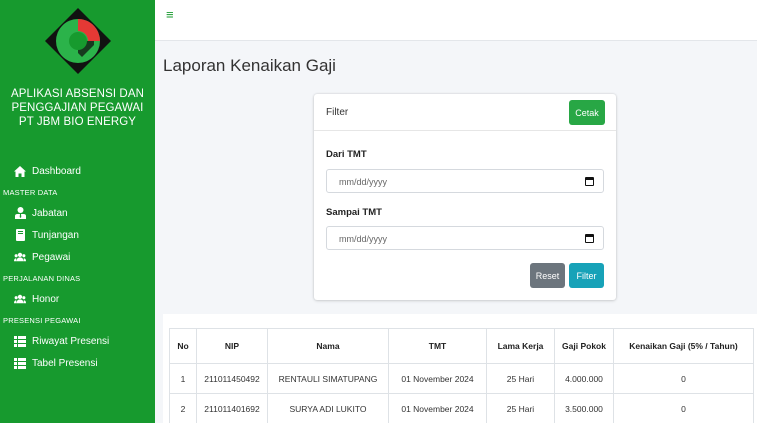 This screenshot has width=757, height=423. I want to click on sidebar-item-riwayat-presensi: Riwayat Presensi, so click(77, 341).